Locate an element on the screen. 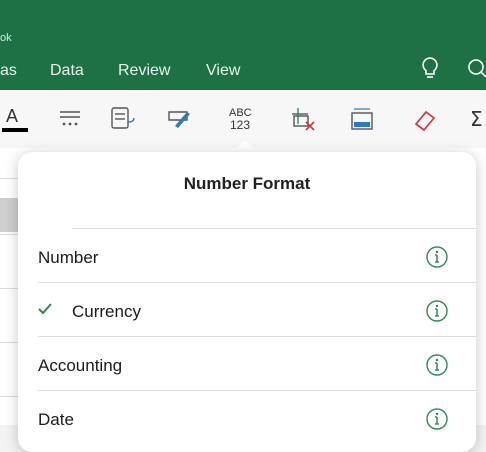 This screenshot has width=486, height=452. tab-formulas: as is located at coordinates (8, 71).